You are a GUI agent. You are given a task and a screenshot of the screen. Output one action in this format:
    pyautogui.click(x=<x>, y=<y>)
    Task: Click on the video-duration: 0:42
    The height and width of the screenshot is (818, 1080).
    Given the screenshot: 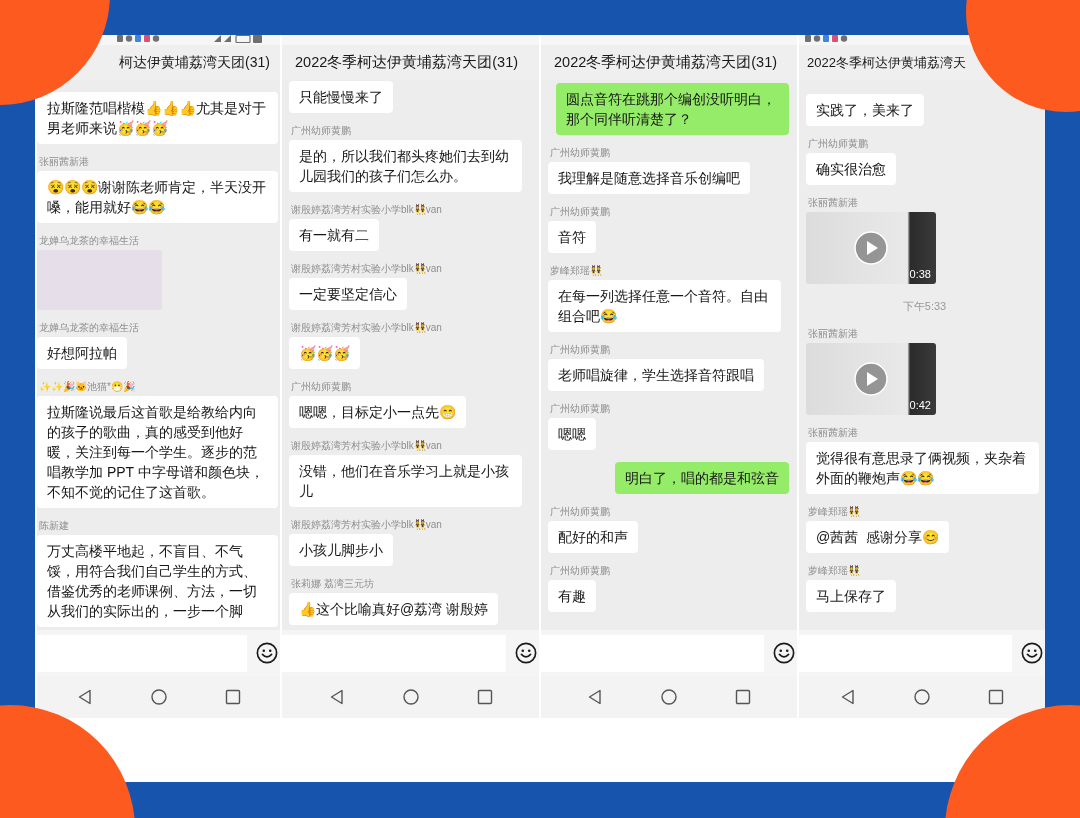 What is the action you would take?
    pyautogui.click(x=920, y=405)
    